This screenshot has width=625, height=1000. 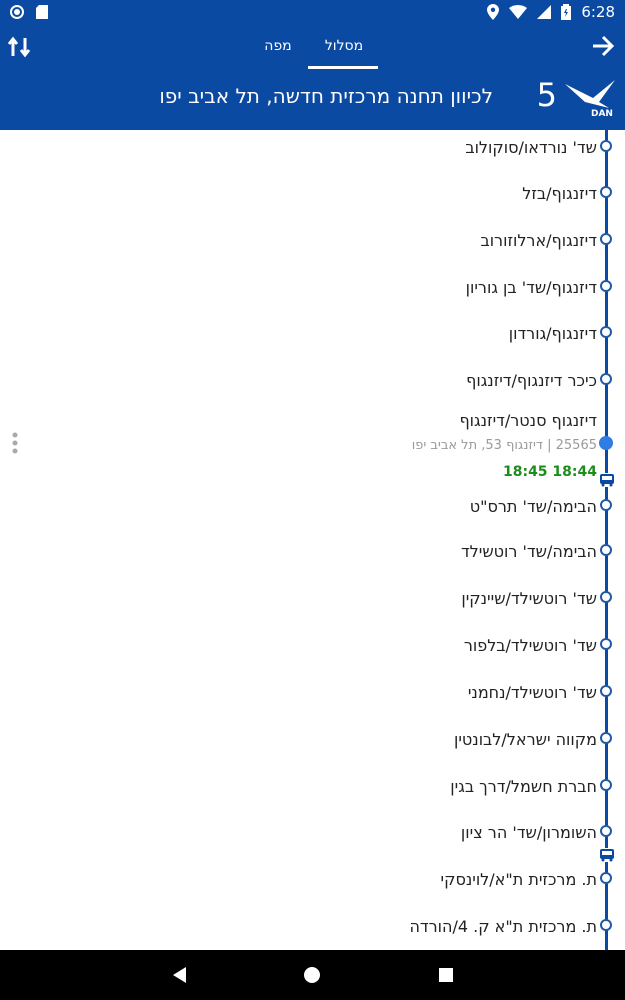 I want to click on system-nav-bar, so click(x=312, y=975).